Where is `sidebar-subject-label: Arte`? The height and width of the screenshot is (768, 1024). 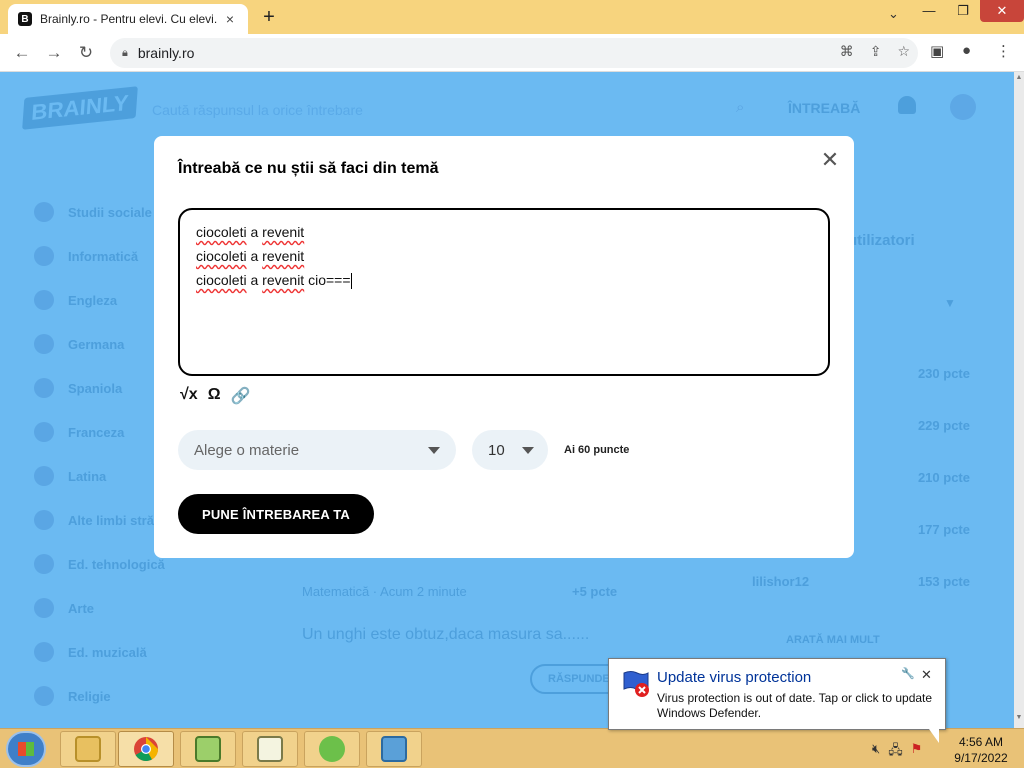
sidebar-subject-label: Arte is located at coordinates (81, 608).